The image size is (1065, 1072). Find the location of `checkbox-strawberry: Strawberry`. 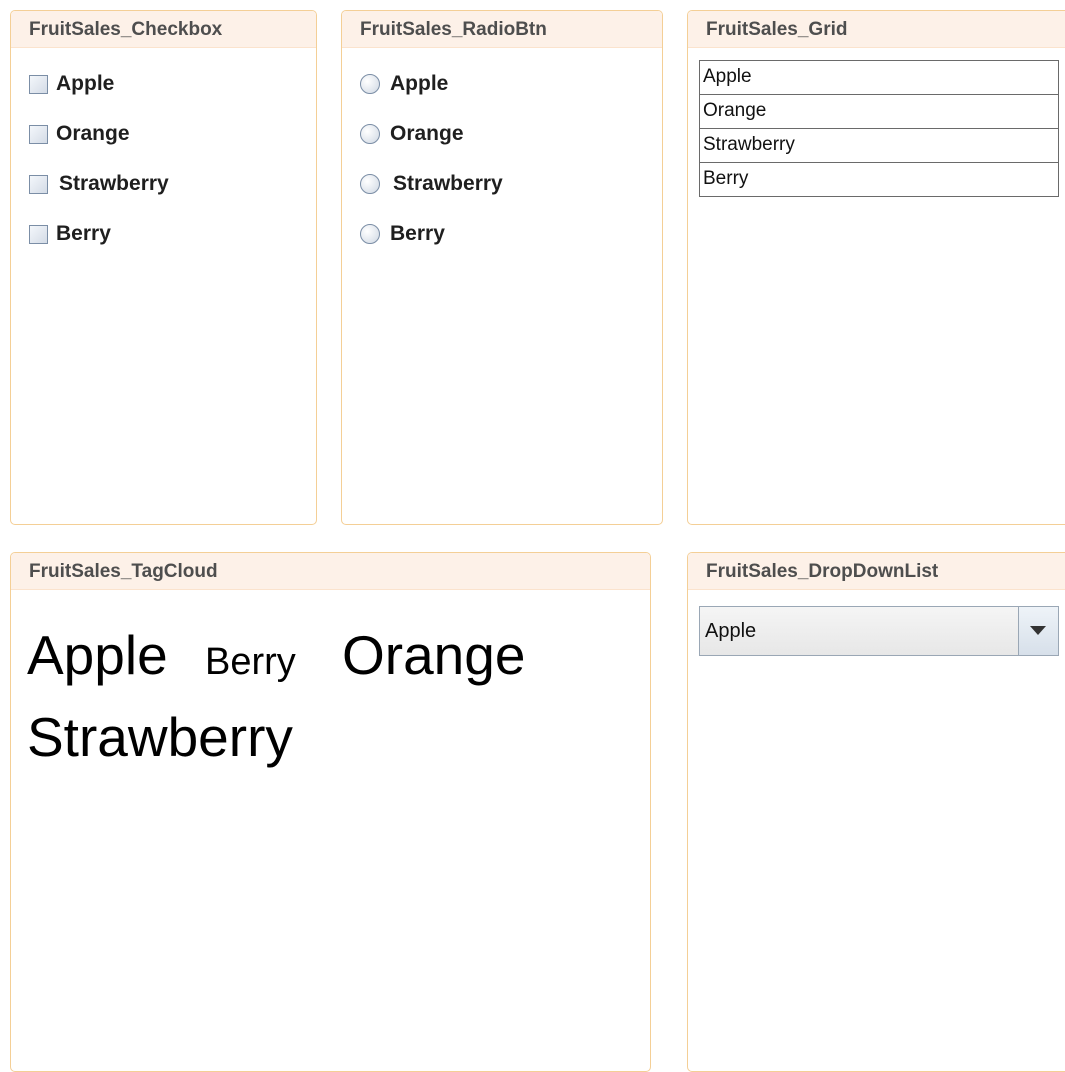

checkbox-strawberry: Strawberry is located at coordinates (99, 184).